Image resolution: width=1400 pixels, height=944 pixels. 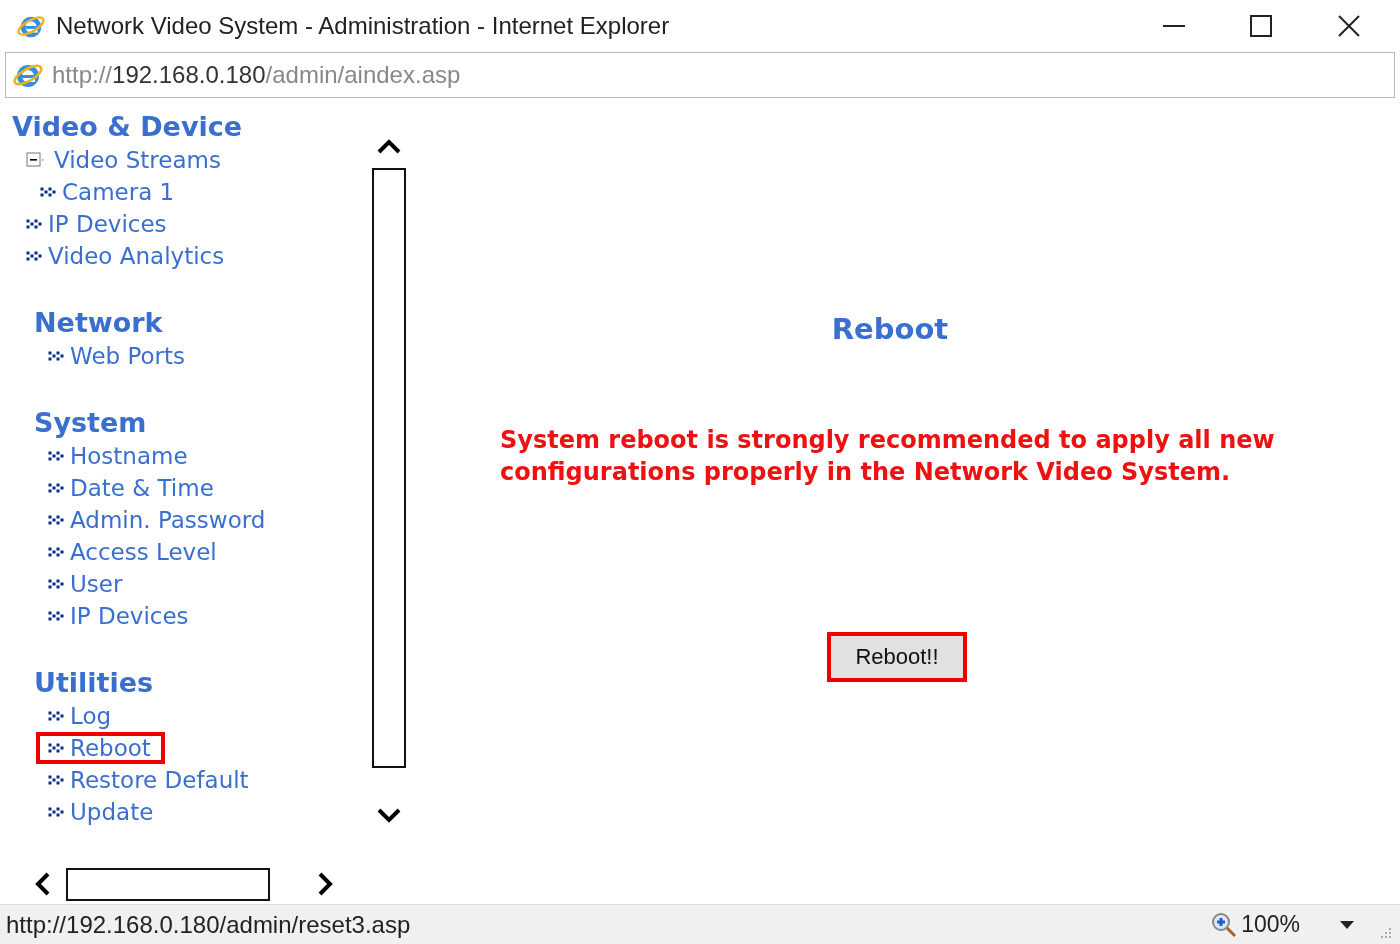 What do you see at coordinates (208, 924) in the screenshot?
I see `status-url: http://192.168.0.180/admin/reset3.asp` at bounding box center [208, 924].